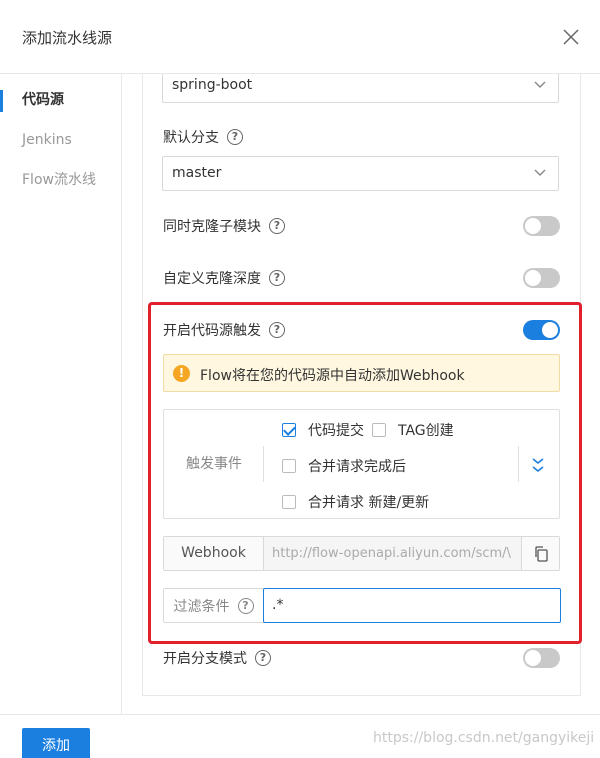 Image resolution: width=600 pixels, height=758 pixels. I want to click on copy-button, so click(540, 553).